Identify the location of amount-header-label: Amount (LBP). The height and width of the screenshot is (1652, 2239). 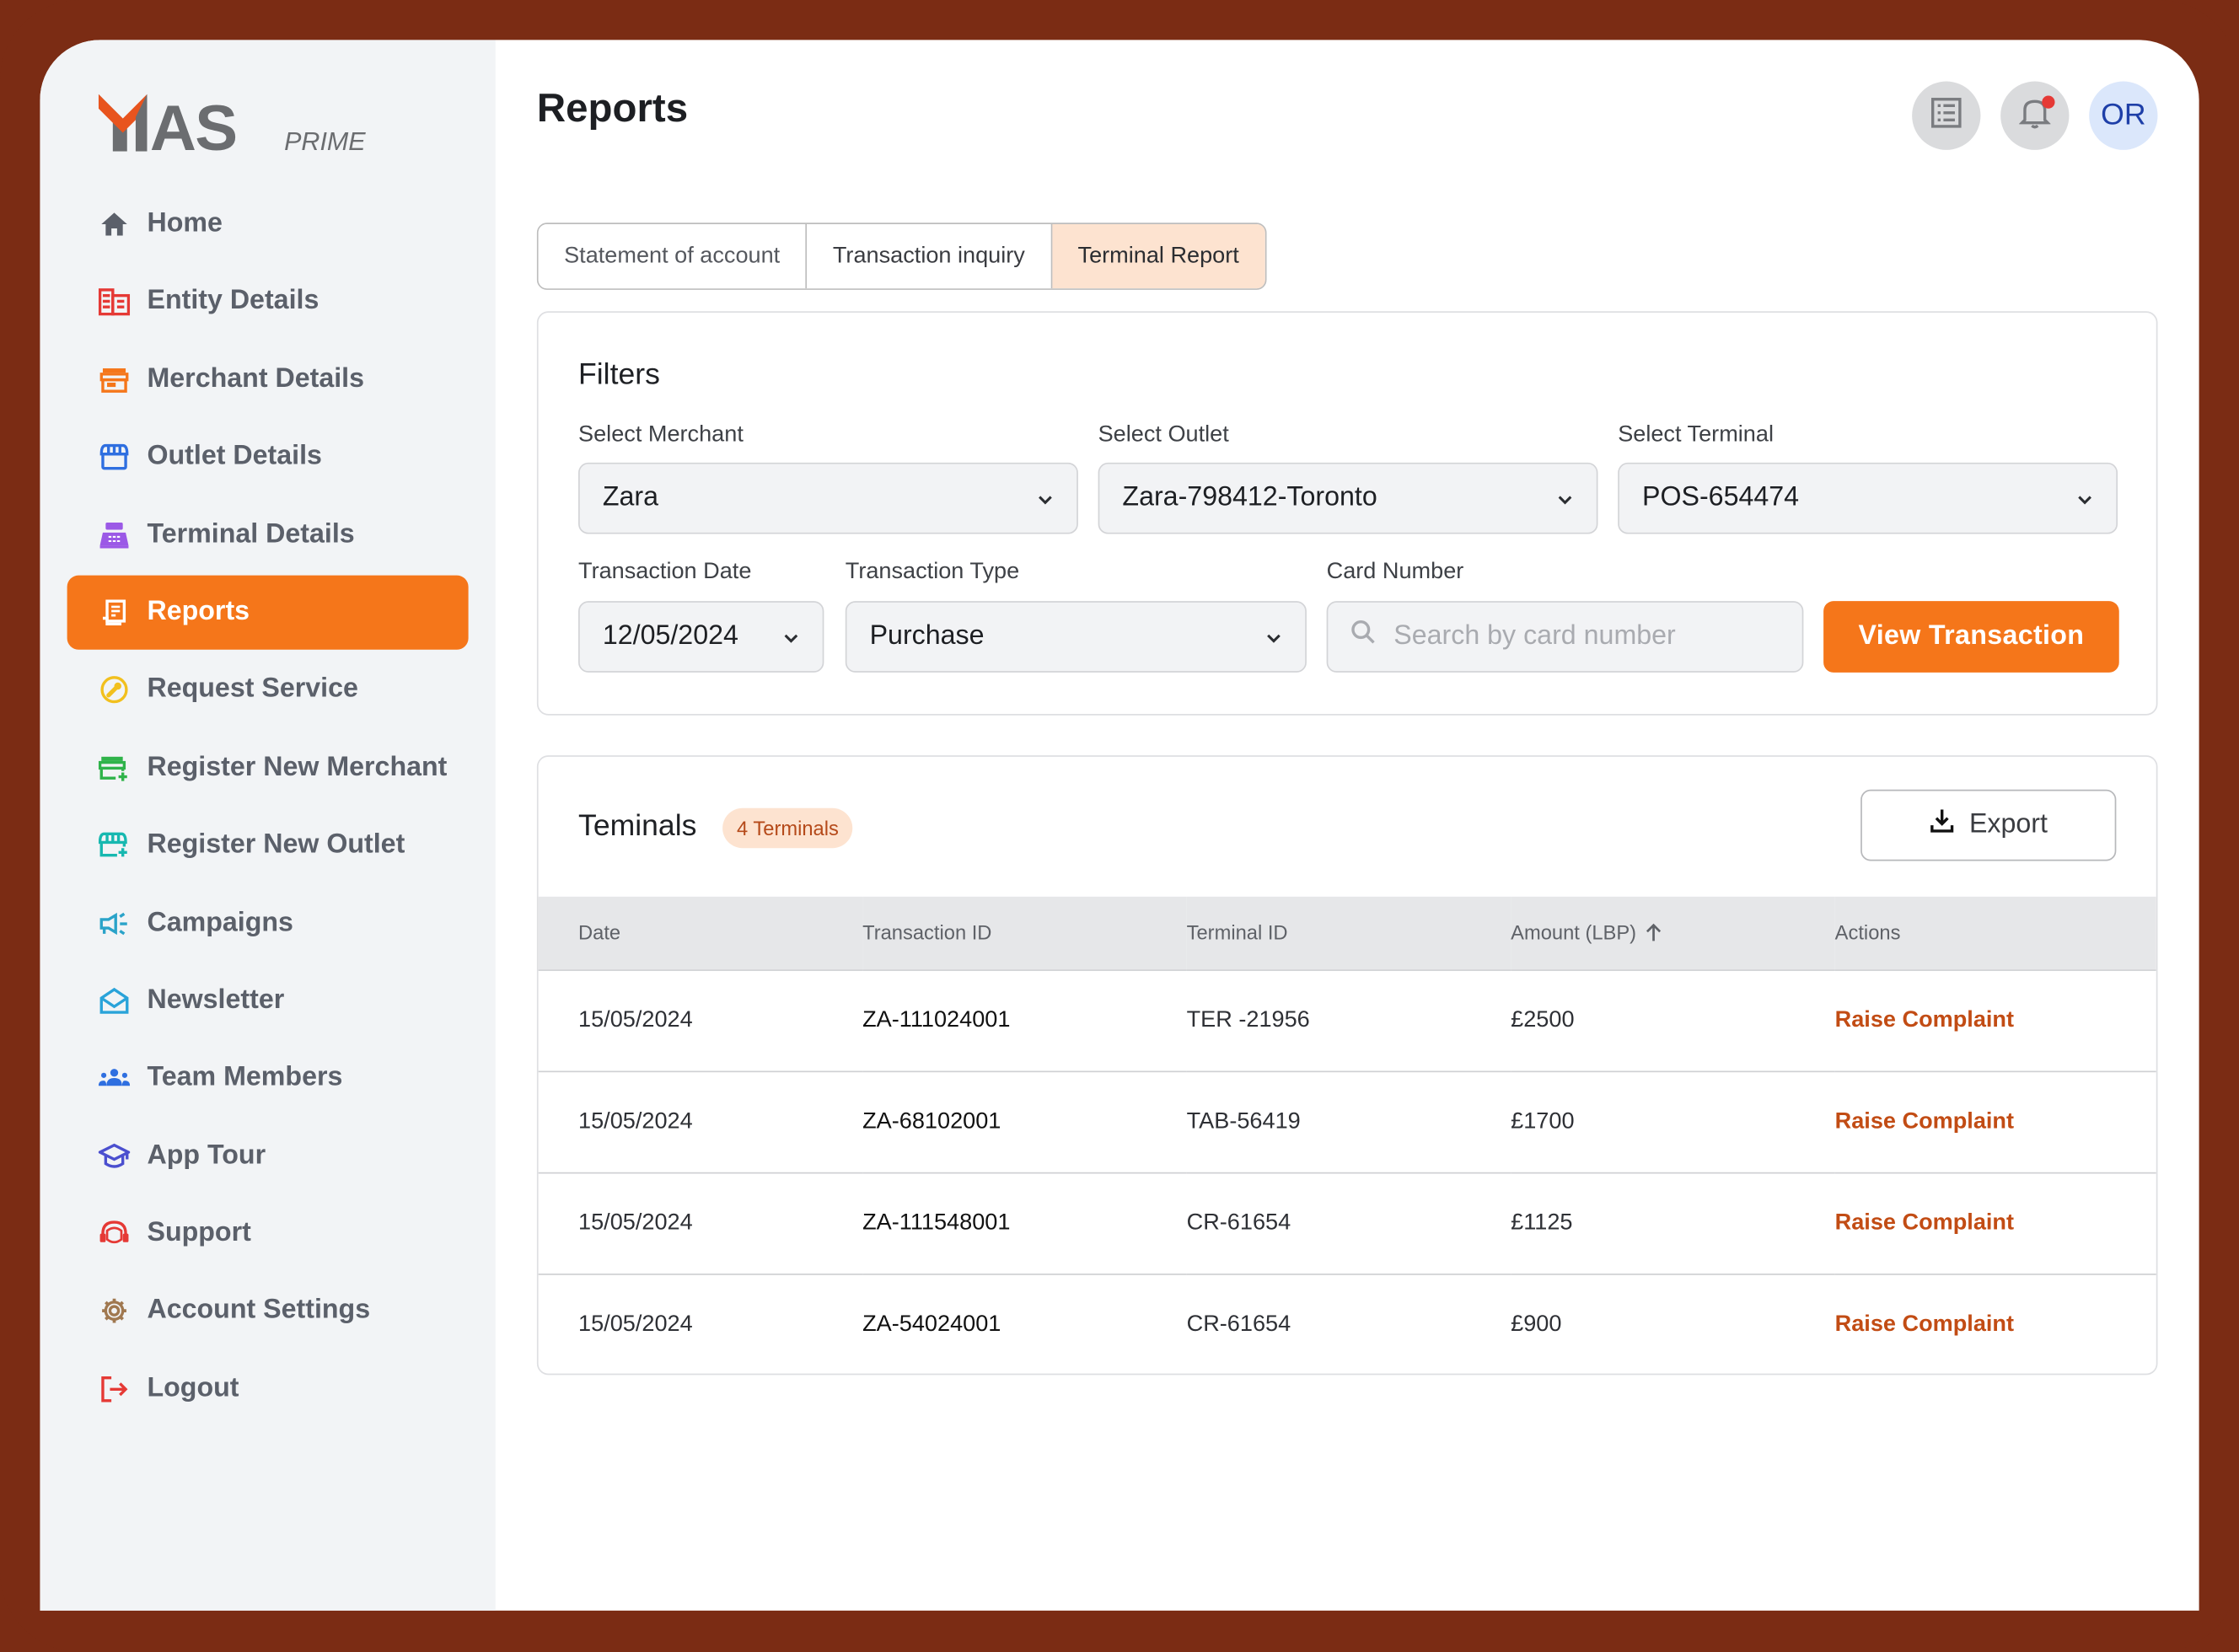
(1574, 933).